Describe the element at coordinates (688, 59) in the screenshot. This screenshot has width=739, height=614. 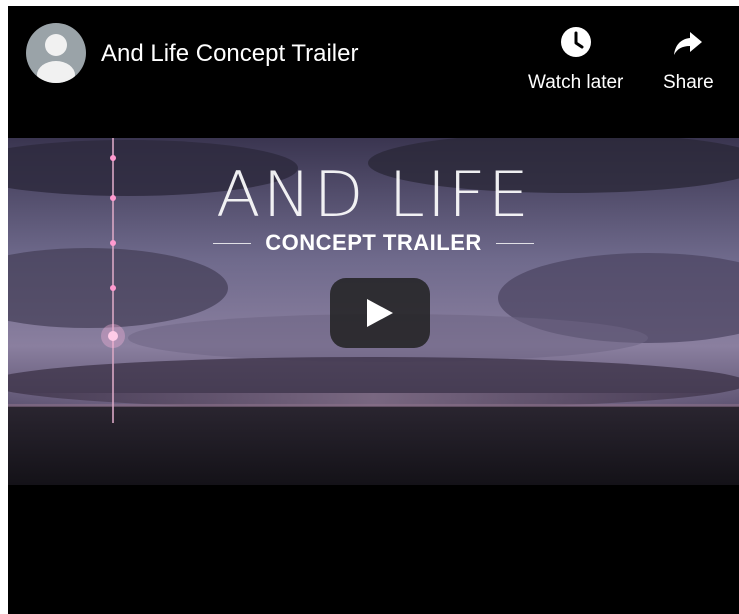
I see `share-button: Share` at that location.